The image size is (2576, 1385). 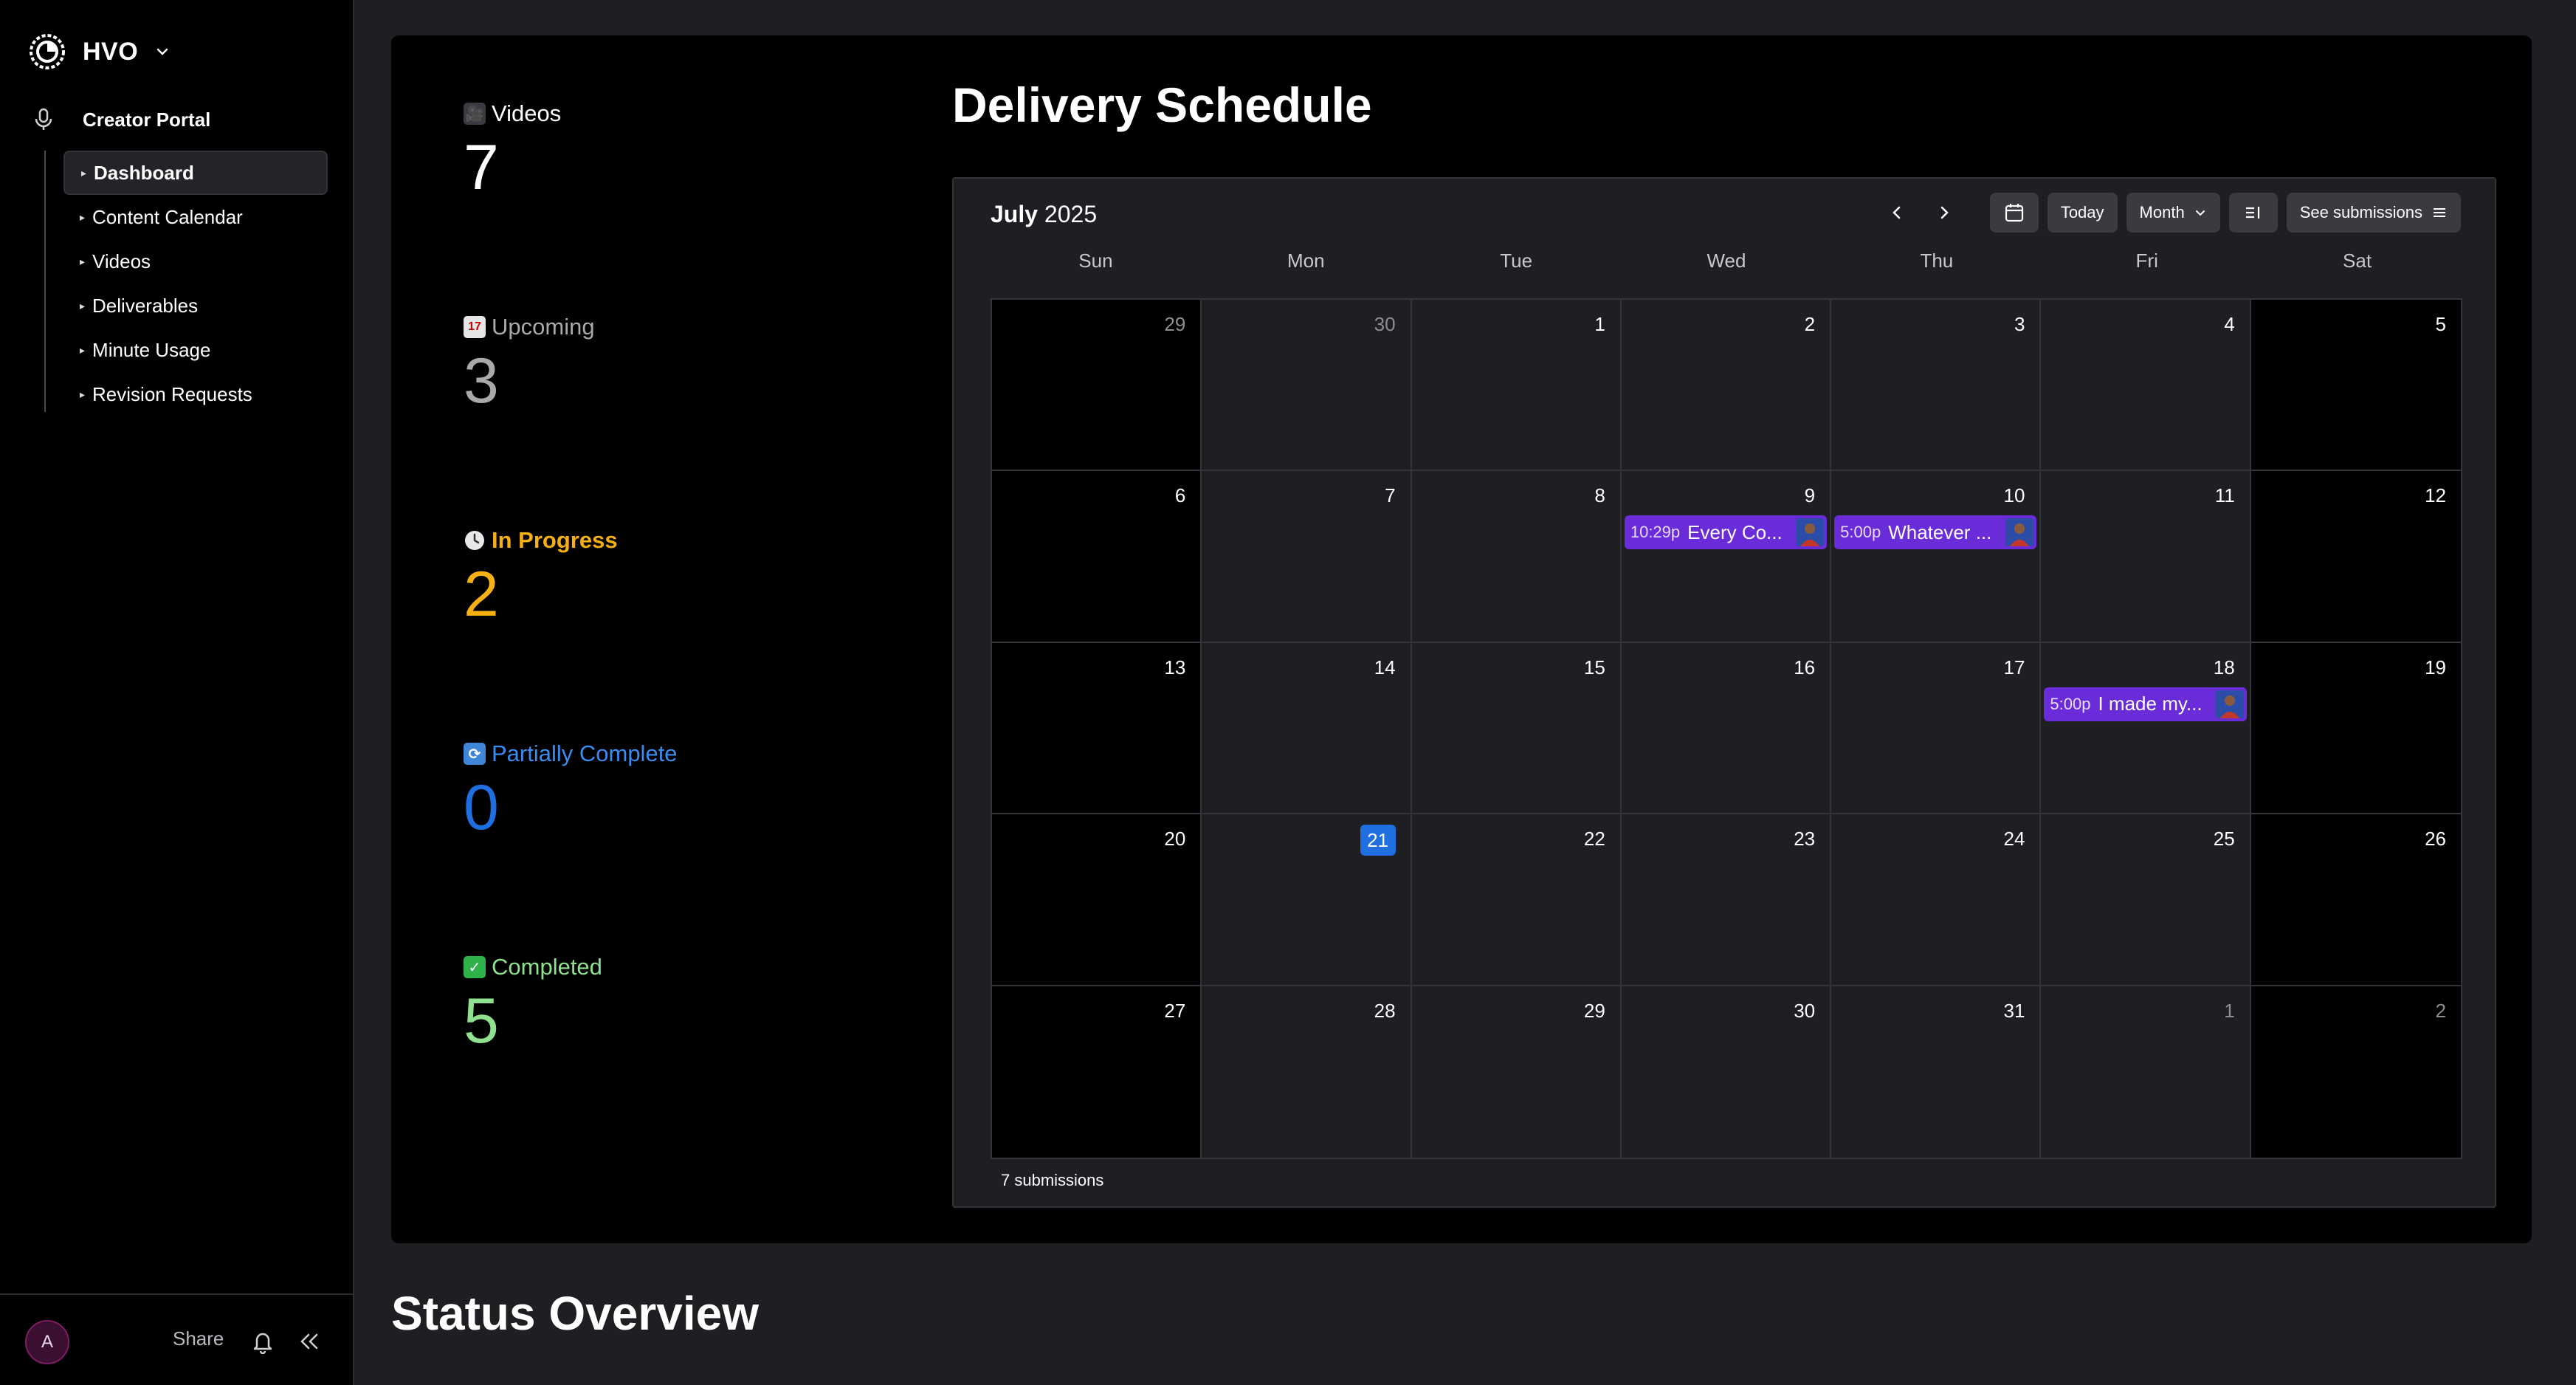 I want to click on sidebar-item-videos: ▸ Videos, so click(x=196, y=261).